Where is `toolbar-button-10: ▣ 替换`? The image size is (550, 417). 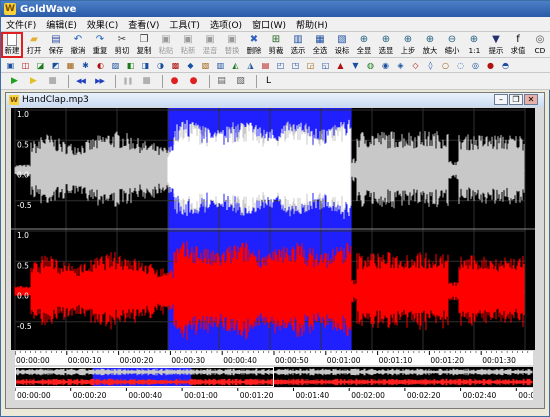 toolbar-button-10: ▣ 替换 is located at coordinates (232, 45).